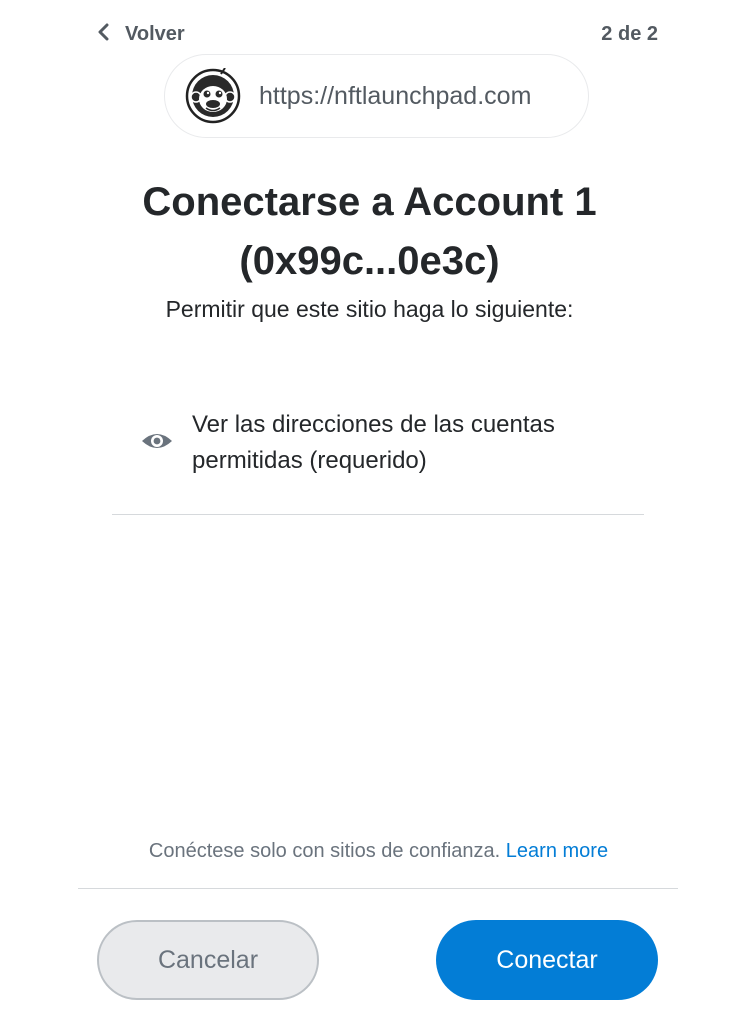  I want to click on site-logo, so click(213, 96).